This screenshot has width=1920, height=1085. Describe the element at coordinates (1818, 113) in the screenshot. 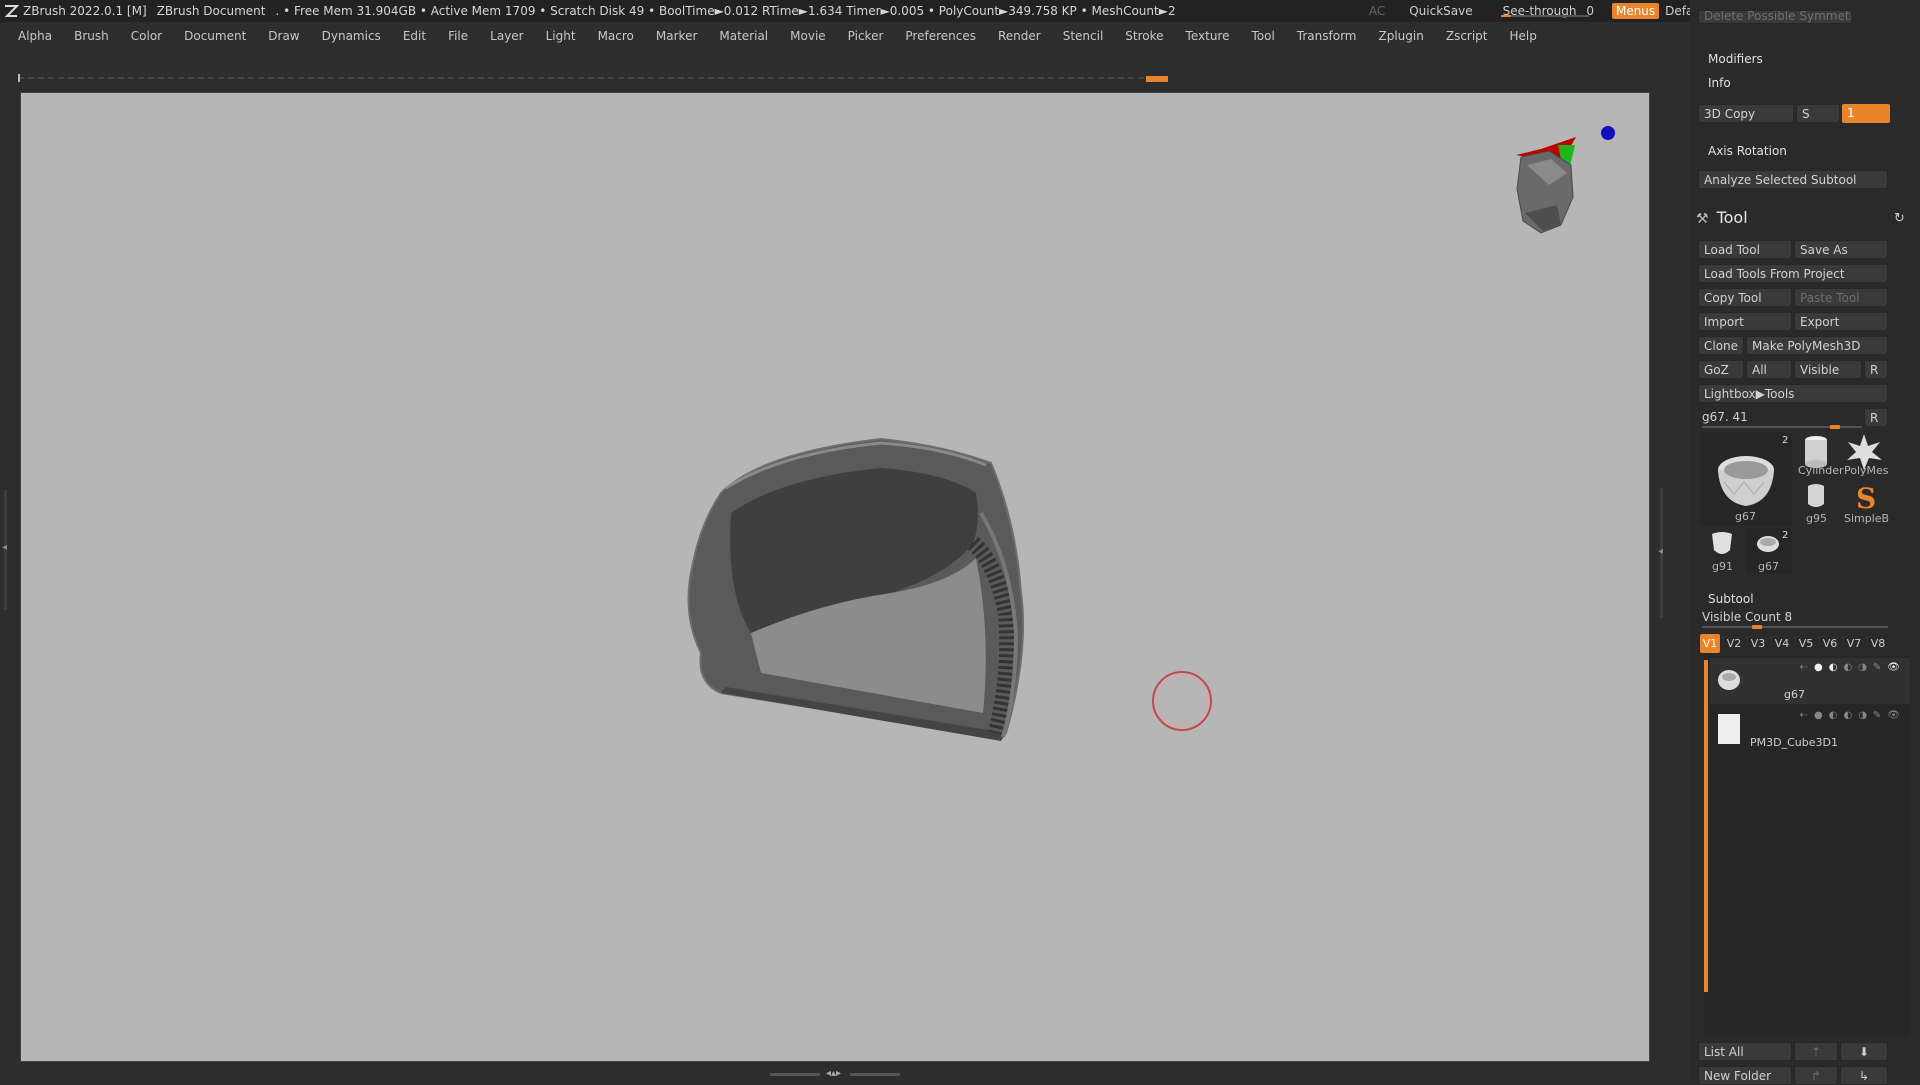

I see `copy-3d-s-button: S` at that location.